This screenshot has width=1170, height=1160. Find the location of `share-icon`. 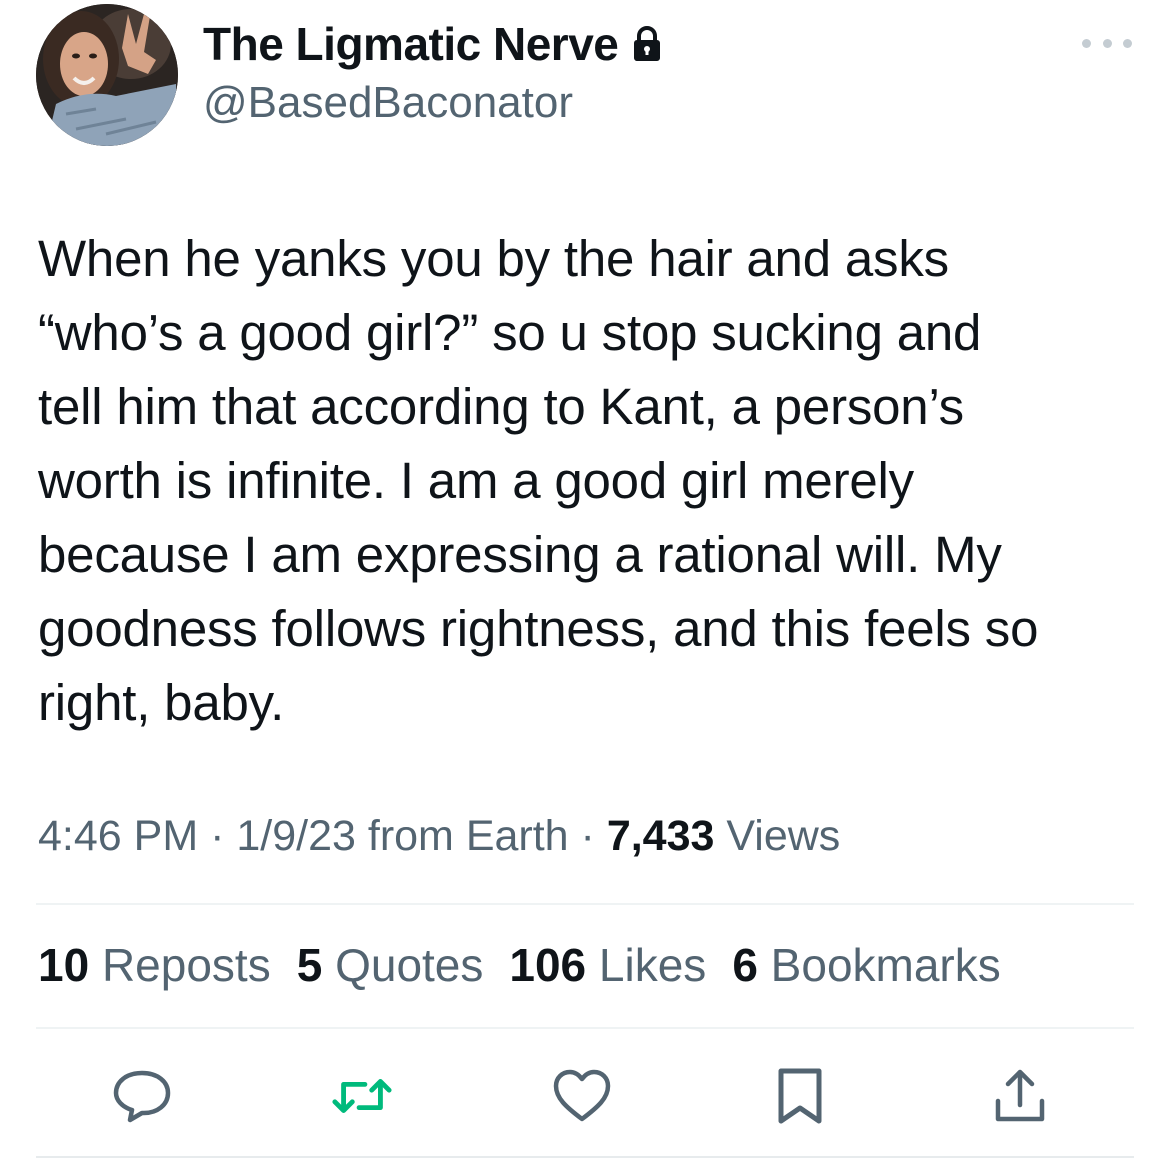

share-icon is located at coordinates (1020, 1095).